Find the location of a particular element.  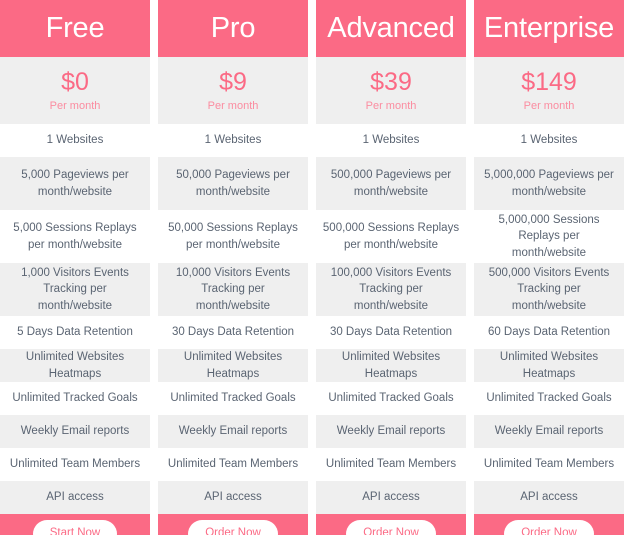

plan-name: Free is located at coordinates (75, 28).